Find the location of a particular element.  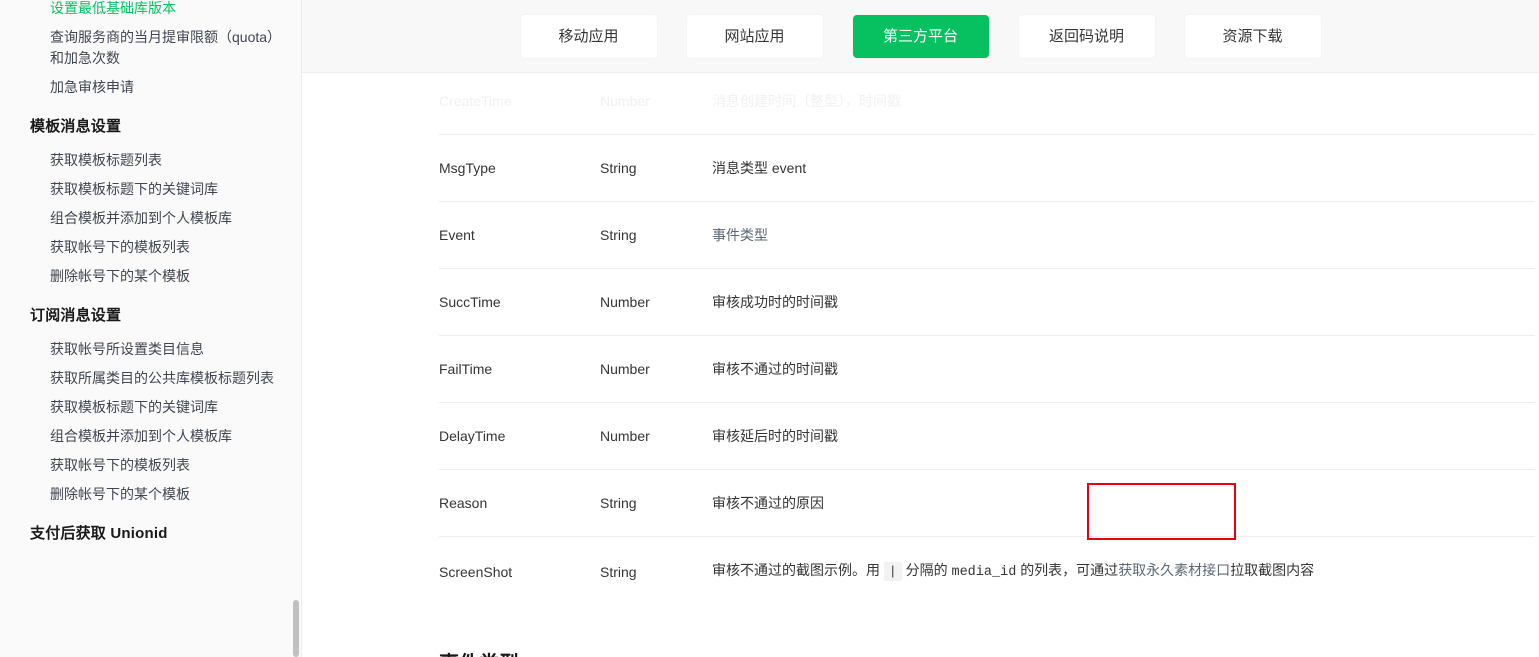

tab-return-code-doc: 返回码说明 is located at coordinates (1086, 36).